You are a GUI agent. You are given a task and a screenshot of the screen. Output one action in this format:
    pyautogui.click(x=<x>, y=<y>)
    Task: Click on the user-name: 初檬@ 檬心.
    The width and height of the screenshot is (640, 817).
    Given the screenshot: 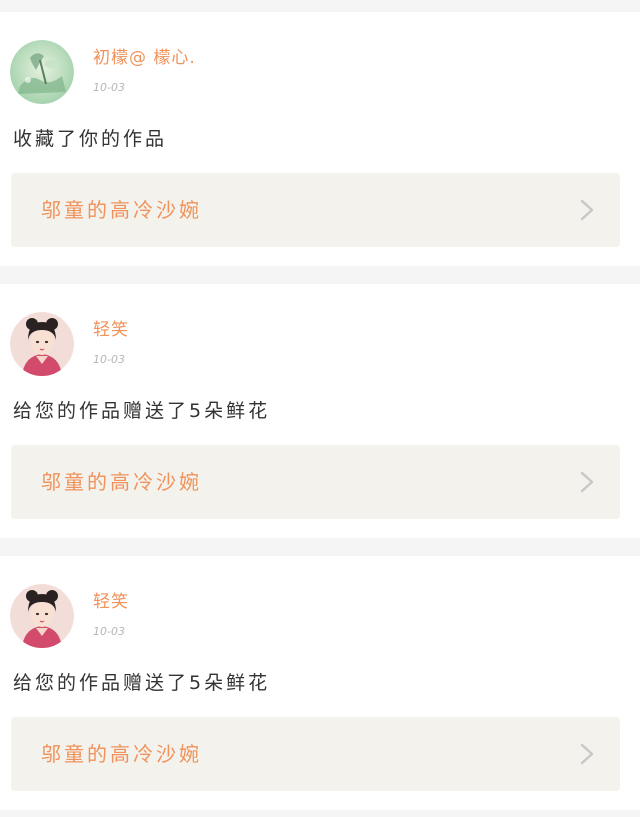 What is the action you would take?
    pyautogui.click(x=144, y=58)
    